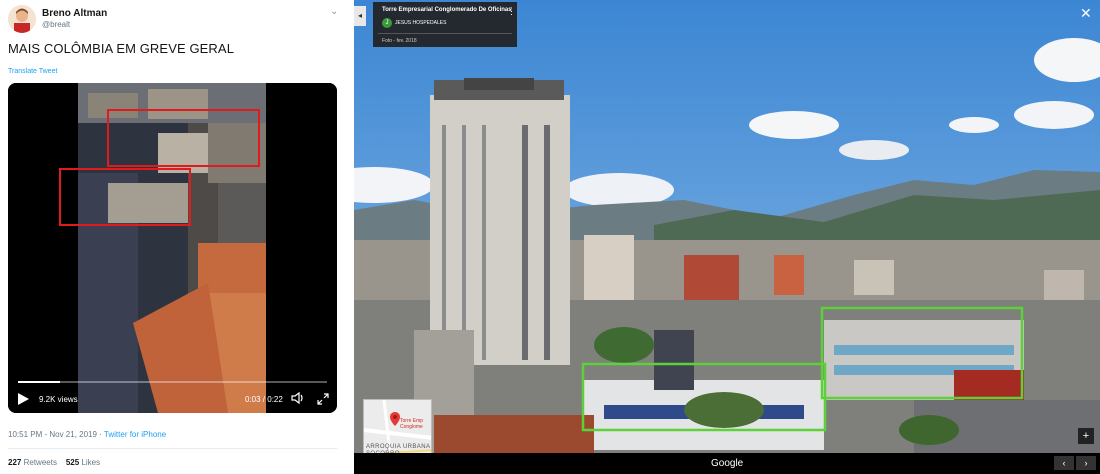 The width and height of the screenshot is (1100, 474). I want to click on video-progress-bar, so click(172, 382).